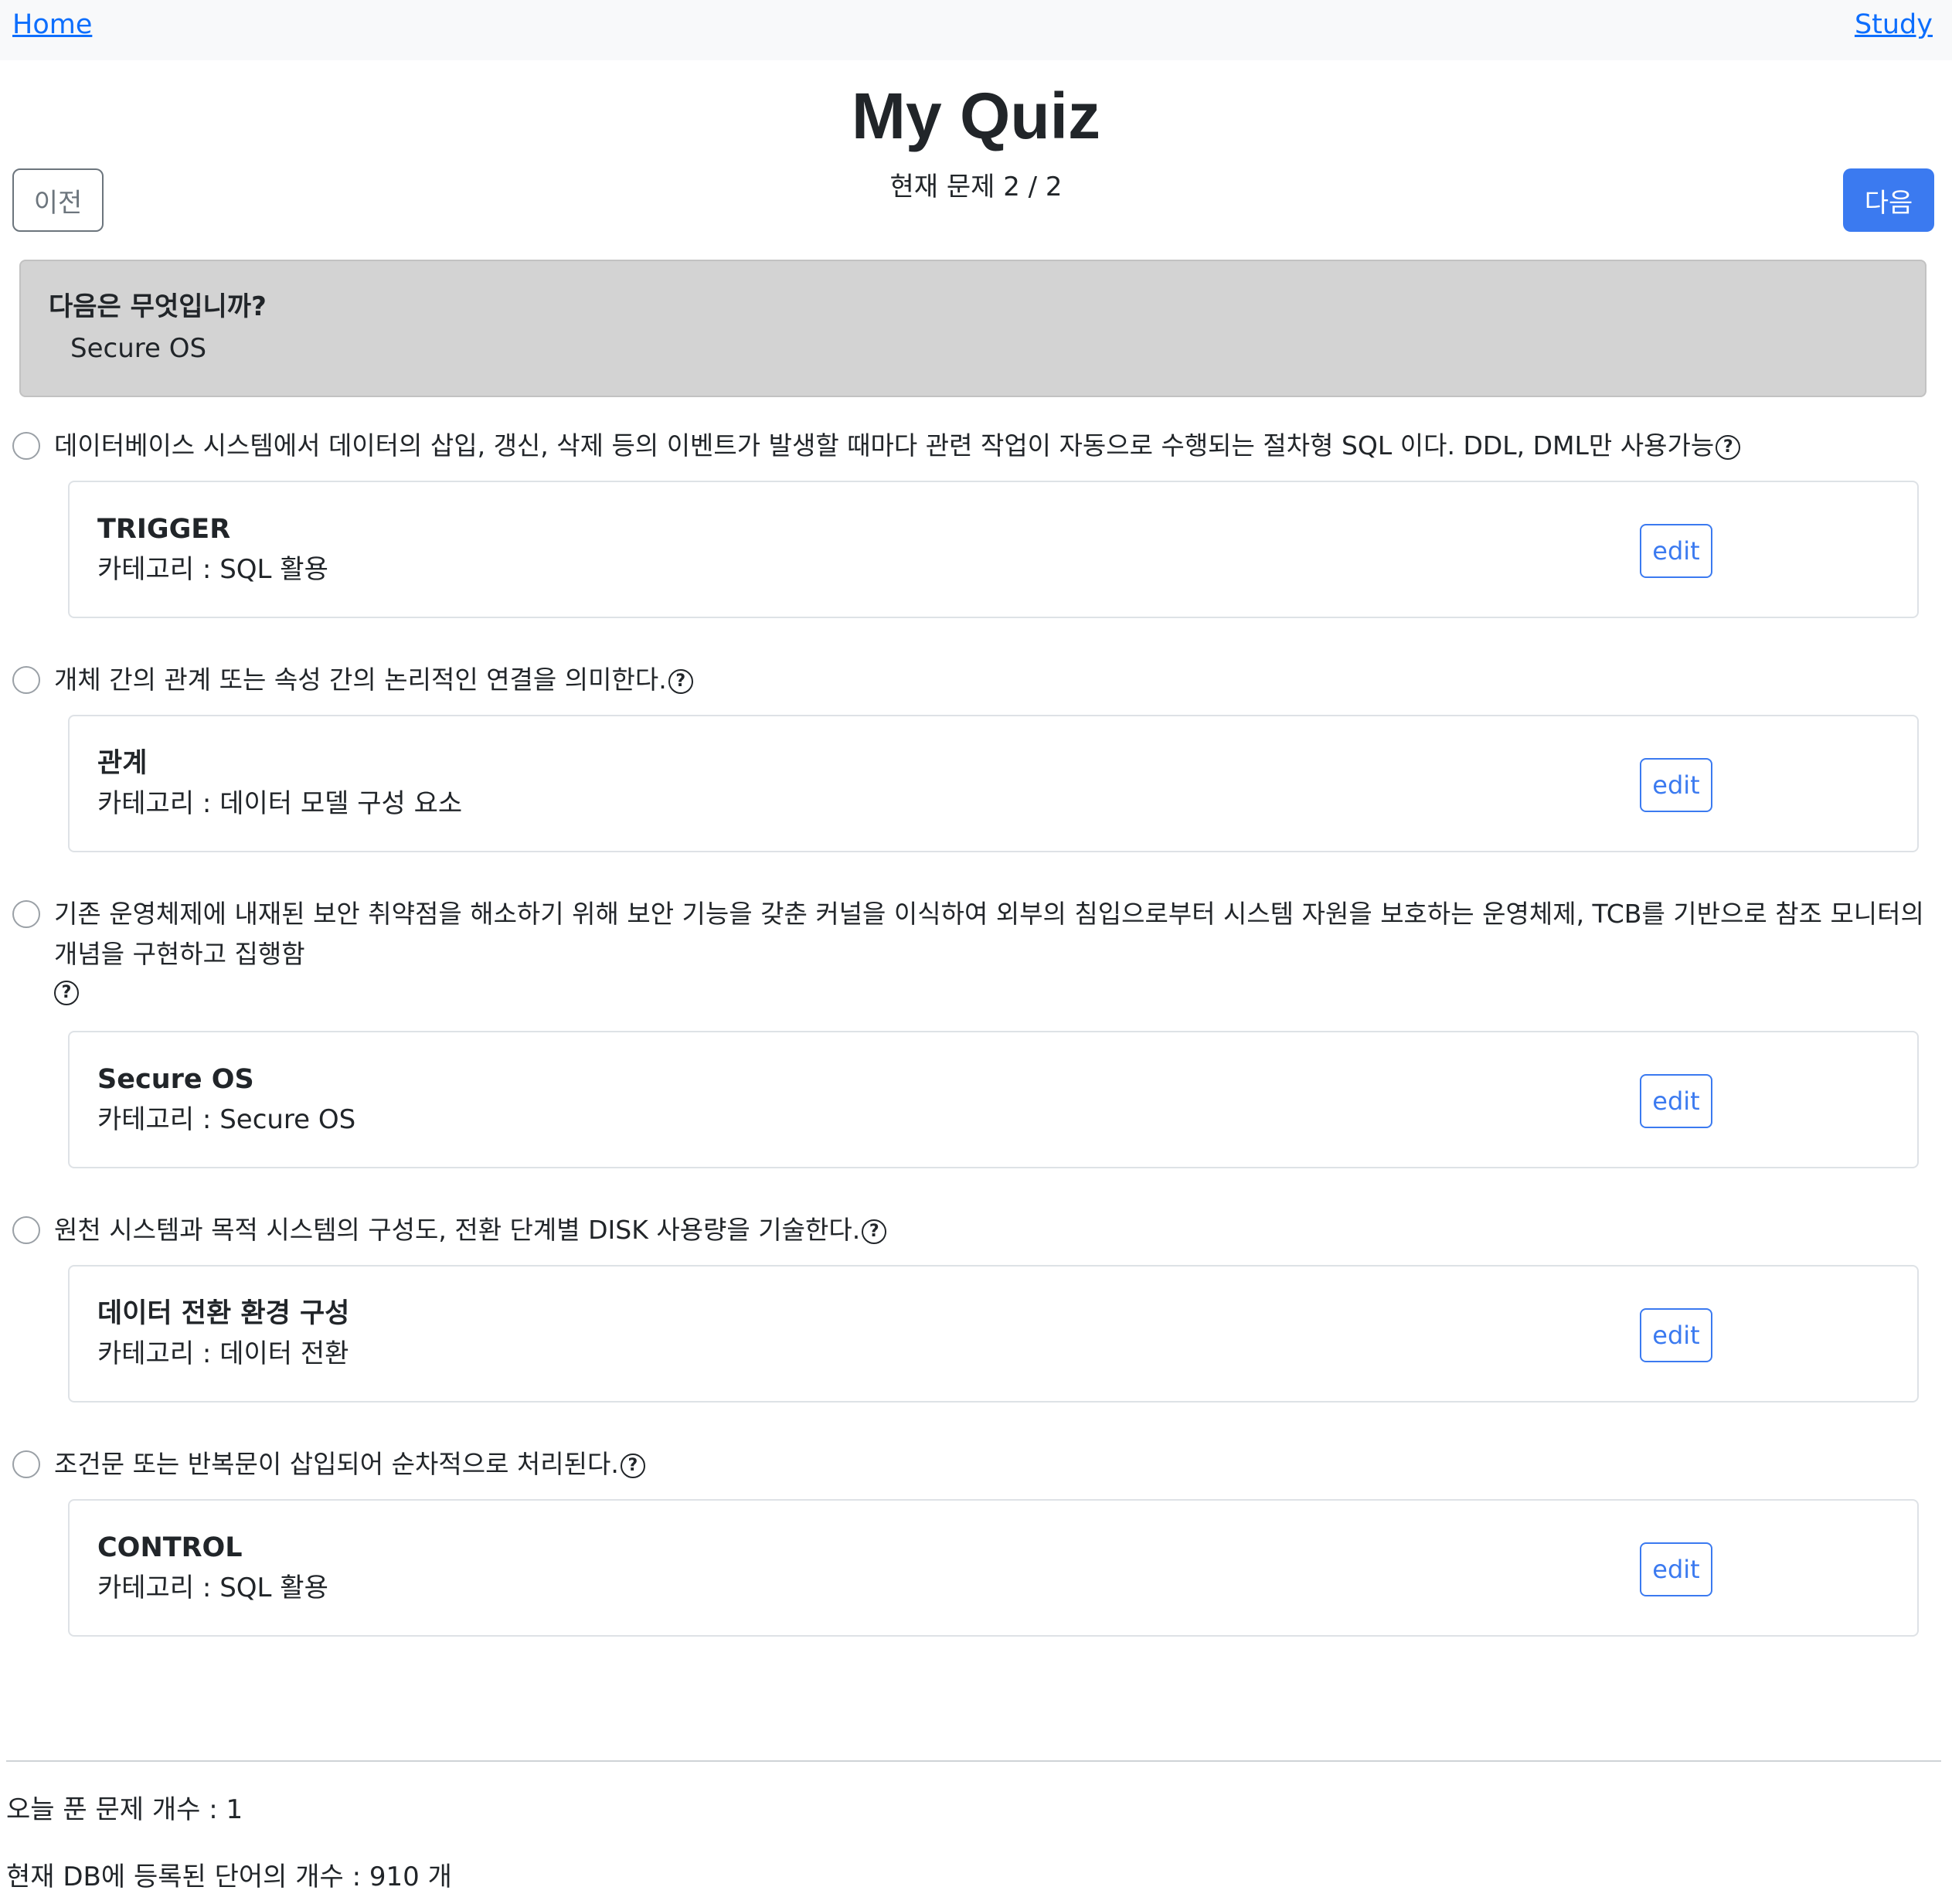 The height and width of the screenshot is (1904, 1952). Describe the element at coordinates (175, 1079) in the screenshot. I see `card-title: Secure OS` at that location.